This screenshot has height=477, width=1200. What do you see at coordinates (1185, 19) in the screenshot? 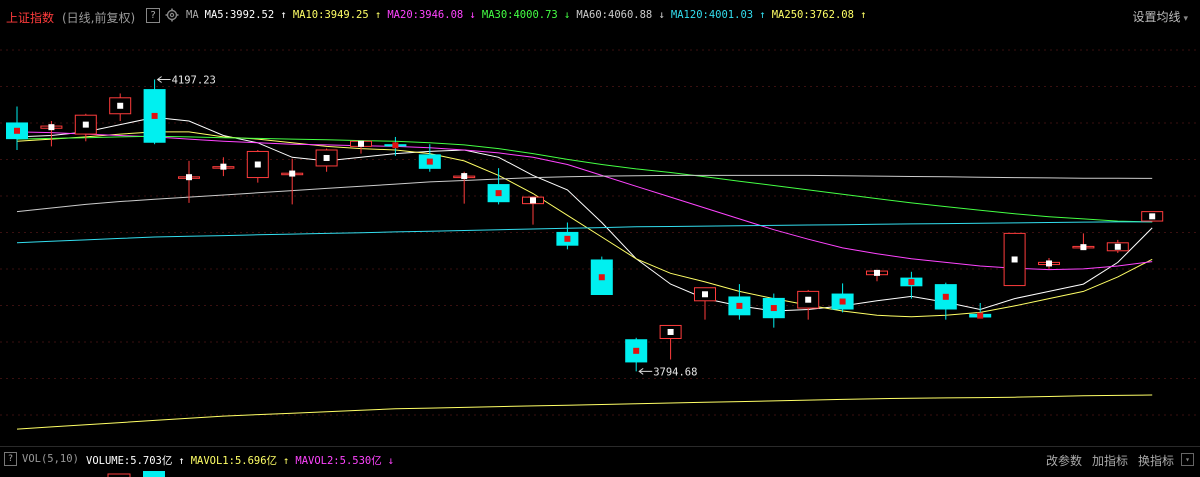
I see `chevron-down-icon: ▾` at bounding box center [1185, 19].